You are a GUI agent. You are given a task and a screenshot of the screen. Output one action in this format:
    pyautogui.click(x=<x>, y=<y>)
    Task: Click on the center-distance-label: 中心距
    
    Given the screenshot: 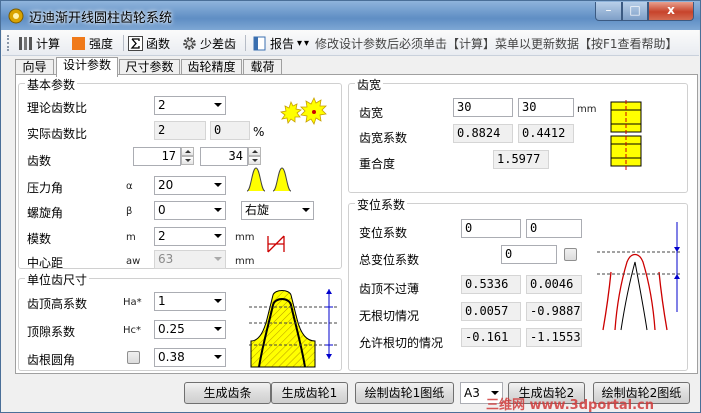 What is the action you would take?
    pyautogui.click(x=45, y=263)
    